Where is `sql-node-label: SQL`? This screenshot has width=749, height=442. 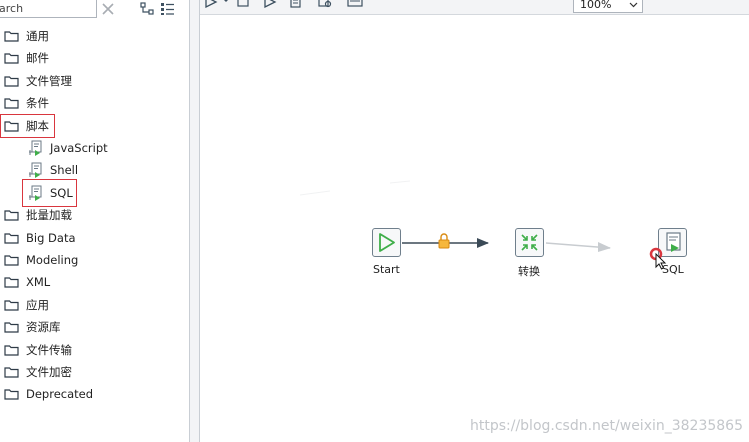
sql-node-label: SQL is located at coordinates (673, 269).